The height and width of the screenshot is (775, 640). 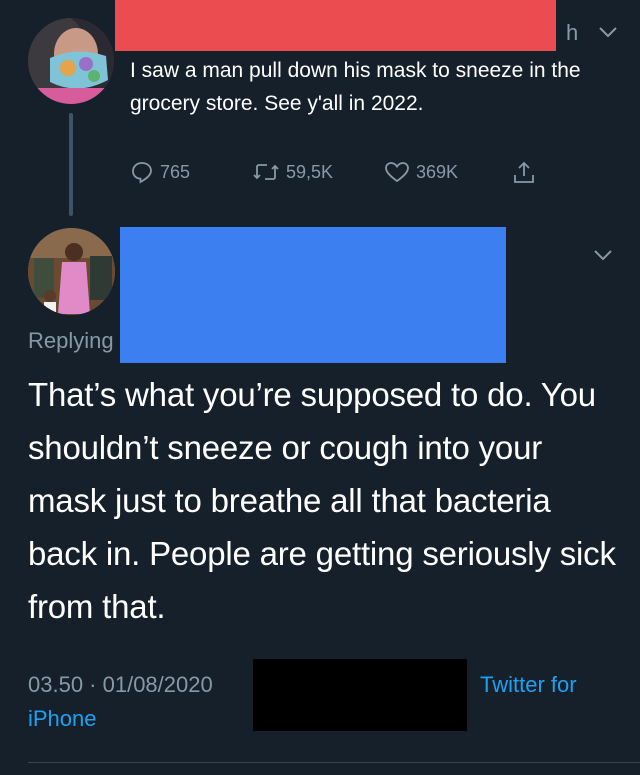 What do you see at coordinates (528, 685) in the screenshot?
I see `tweet-source-link: Twitter for` at bounding box center [528, 685].